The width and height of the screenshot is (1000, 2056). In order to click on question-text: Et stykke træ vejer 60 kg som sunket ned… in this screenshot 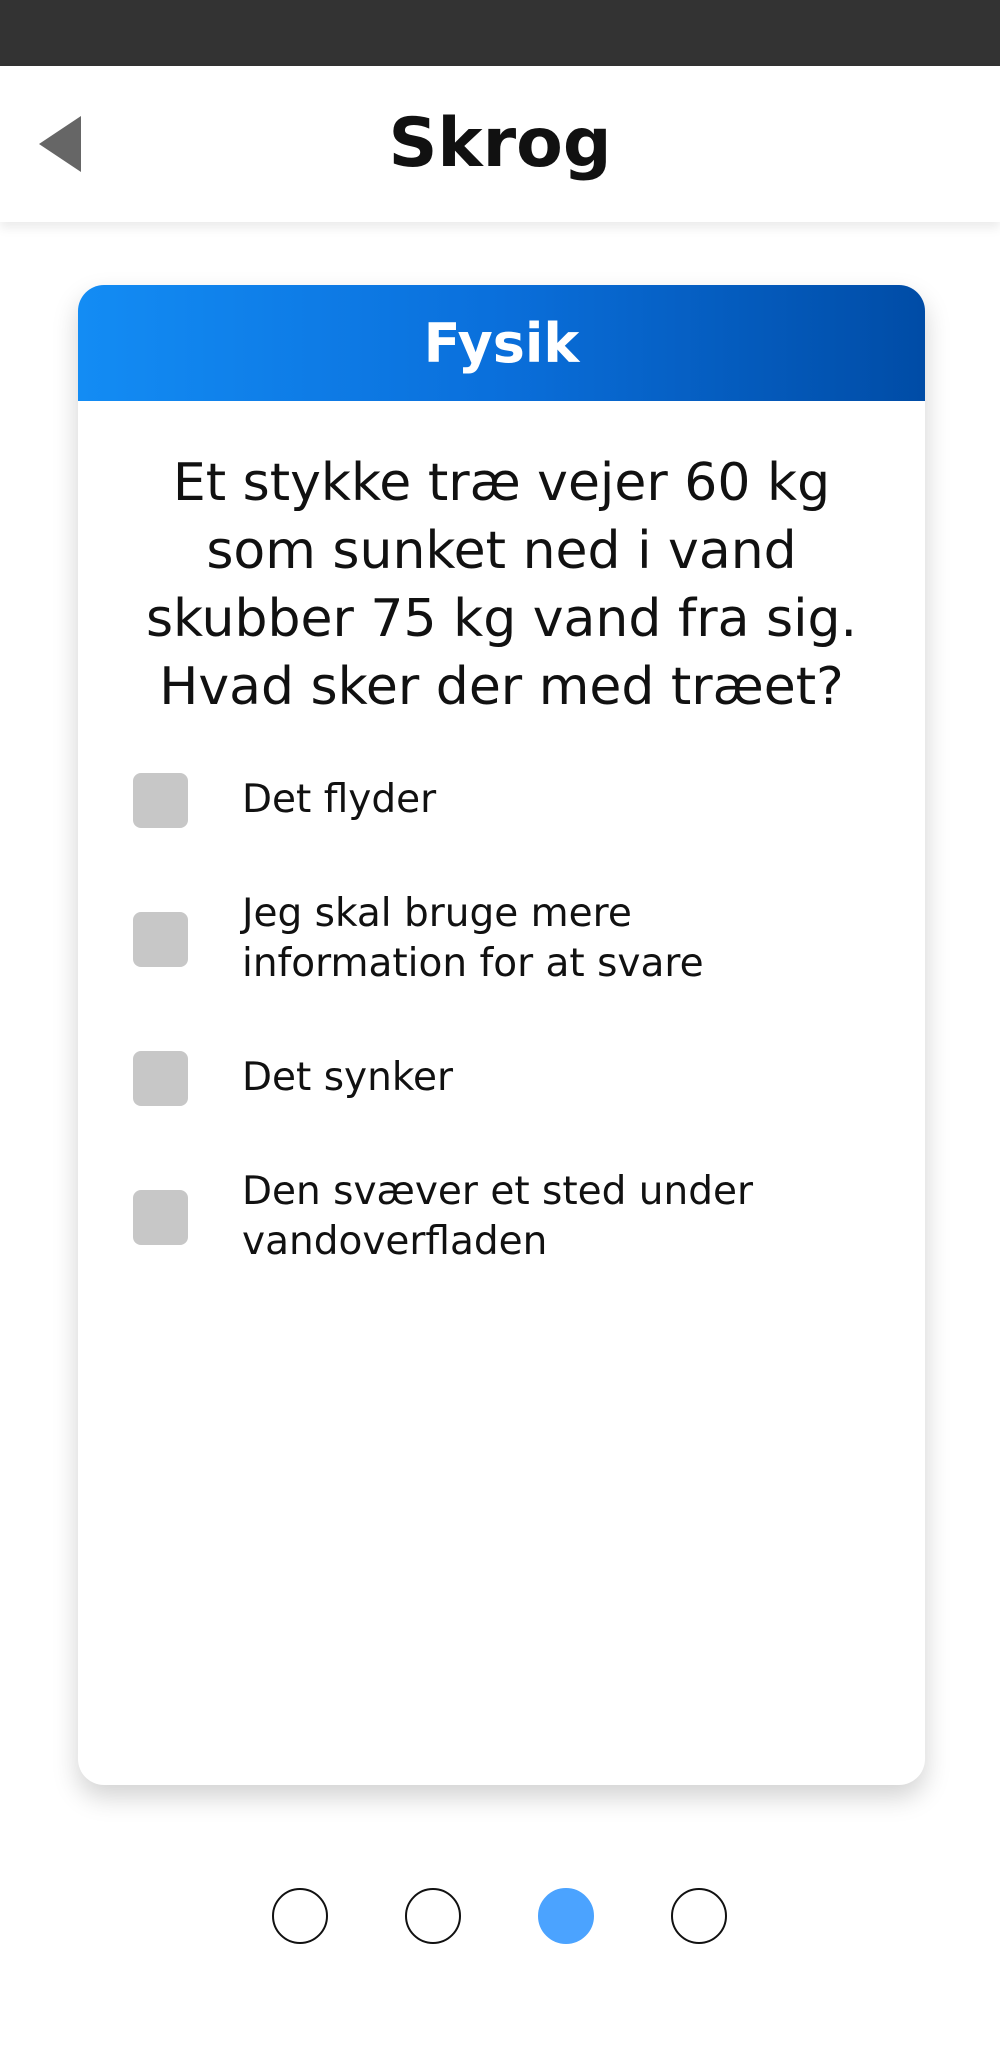, I will do `click(501, 585)`.